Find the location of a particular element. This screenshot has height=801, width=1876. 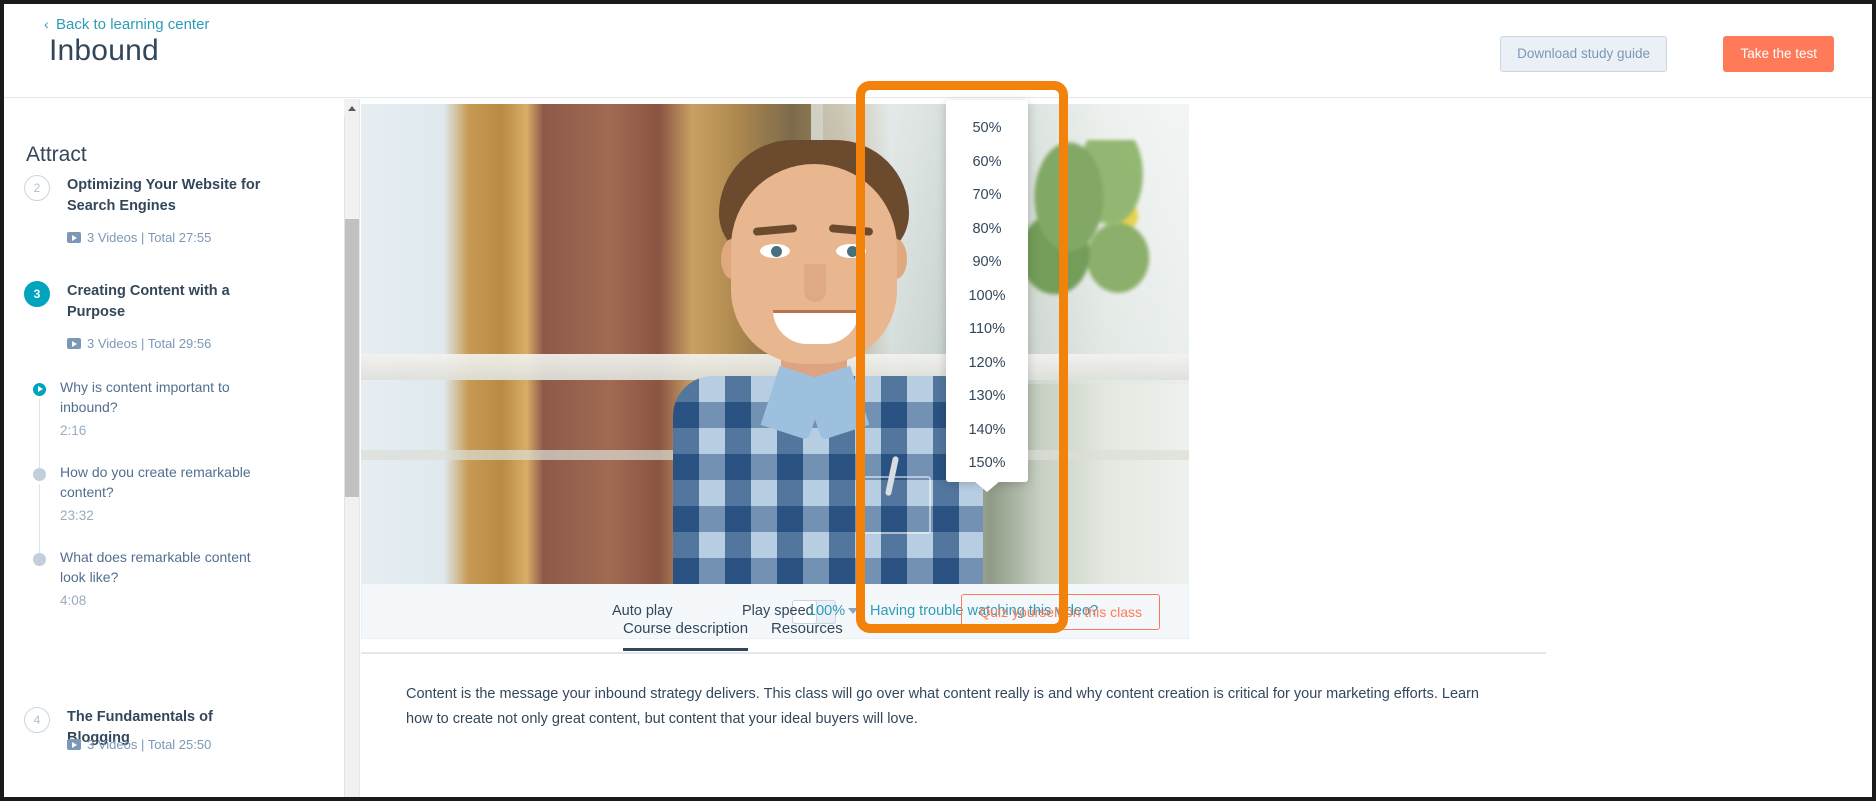

tab-resources: Resources is located at coordinates (807, 634).